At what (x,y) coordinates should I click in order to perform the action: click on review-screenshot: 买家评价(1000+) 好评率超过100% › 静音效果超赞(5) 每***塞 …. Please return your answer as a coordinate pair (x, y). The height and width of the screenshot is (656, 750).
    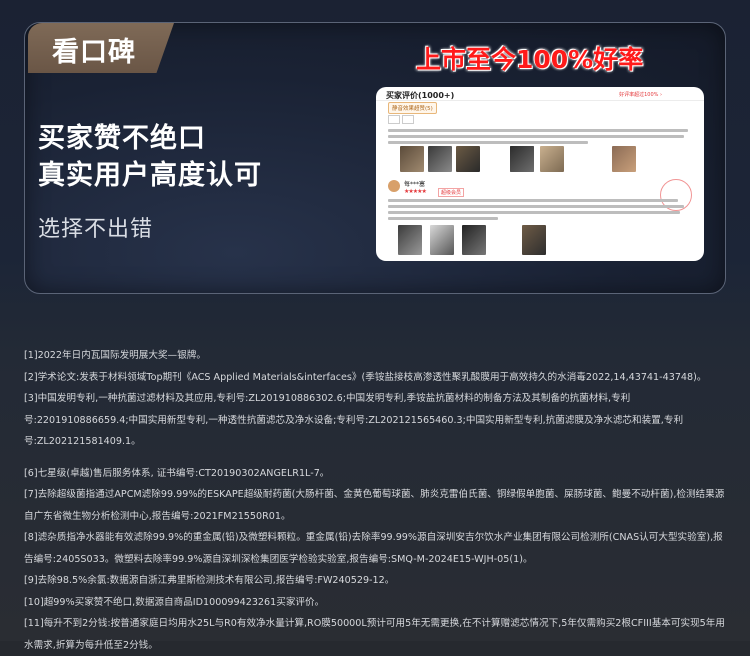
    Looking at the image, I should click on (540, 174).